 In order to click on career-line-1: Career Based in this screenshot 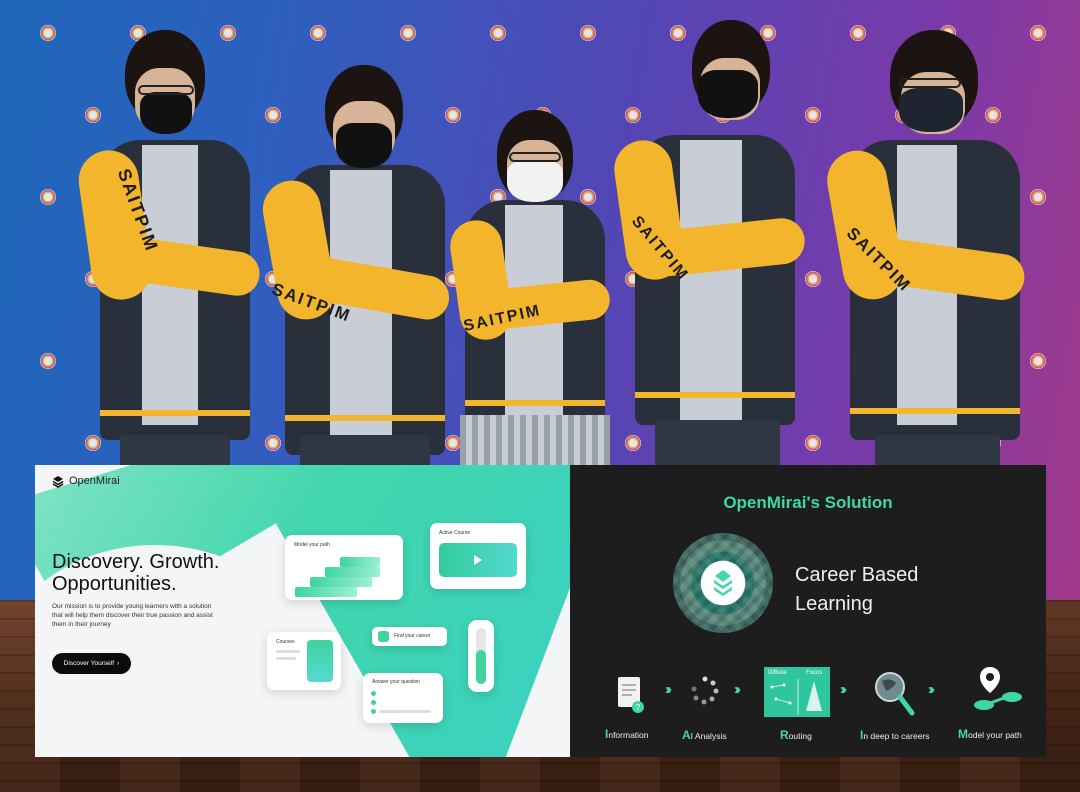, I will do `click(857, 575)`.